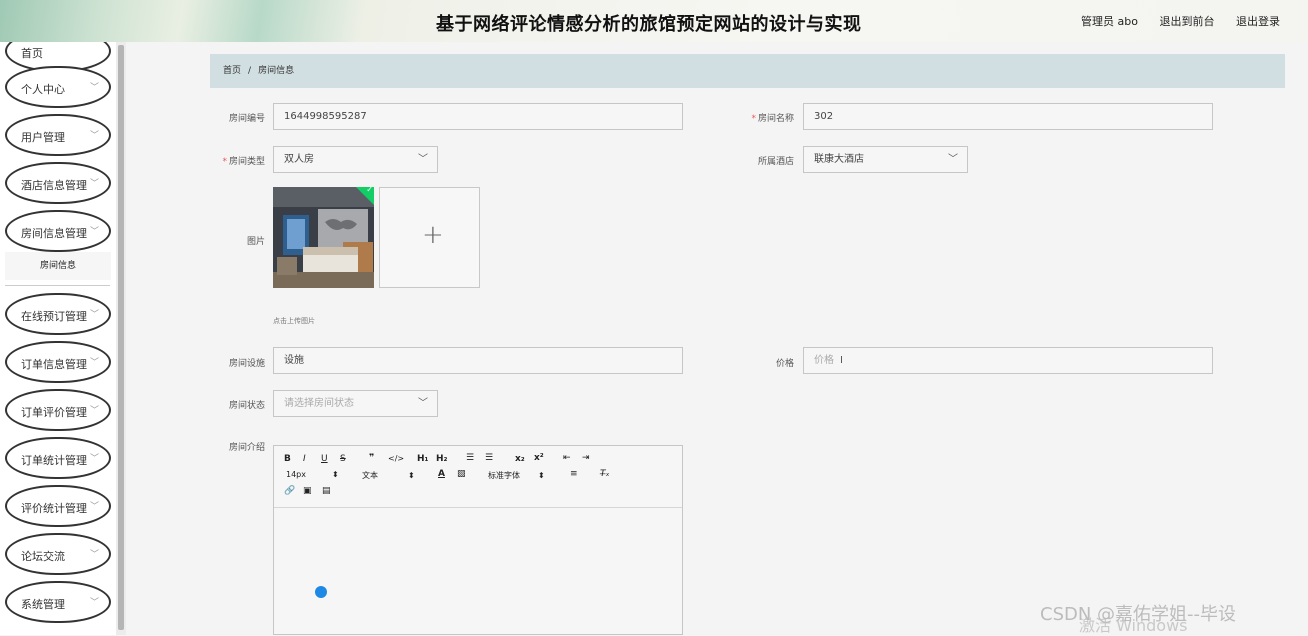 Image resolution: width=1308 pixels, height=636 pixels. Describe the element at coordinates (54, 233) in the screenshot. I see `sidebar-item-label: 房间信息管理` at that location.